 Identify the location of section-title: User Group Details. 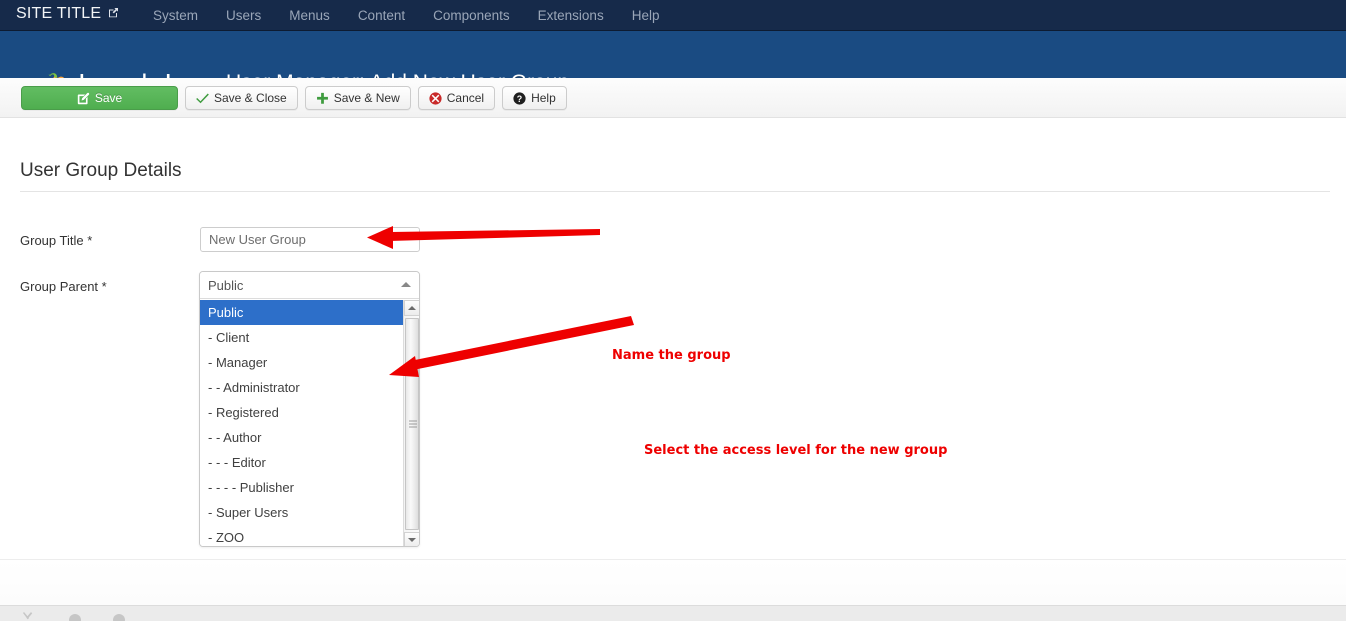
(101, 170).